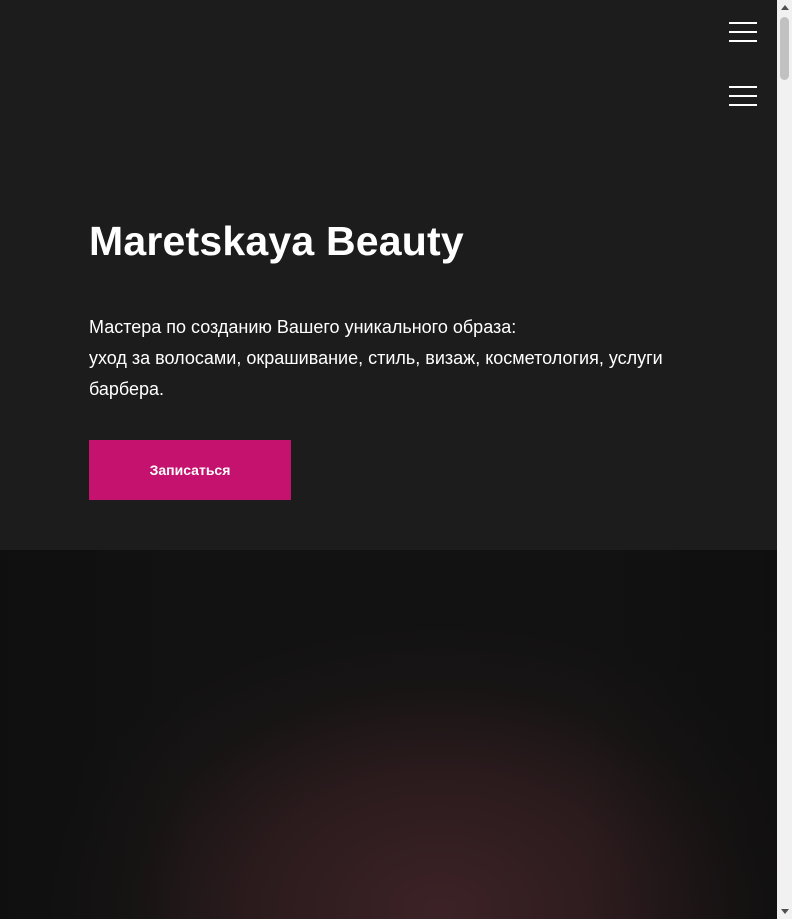 The width and height of the screenshot is (792, 919). What do you see at coordinates (784, 459) in the screenshot?
I see `vertical-scrollbar` at bounding box center [784, 459].